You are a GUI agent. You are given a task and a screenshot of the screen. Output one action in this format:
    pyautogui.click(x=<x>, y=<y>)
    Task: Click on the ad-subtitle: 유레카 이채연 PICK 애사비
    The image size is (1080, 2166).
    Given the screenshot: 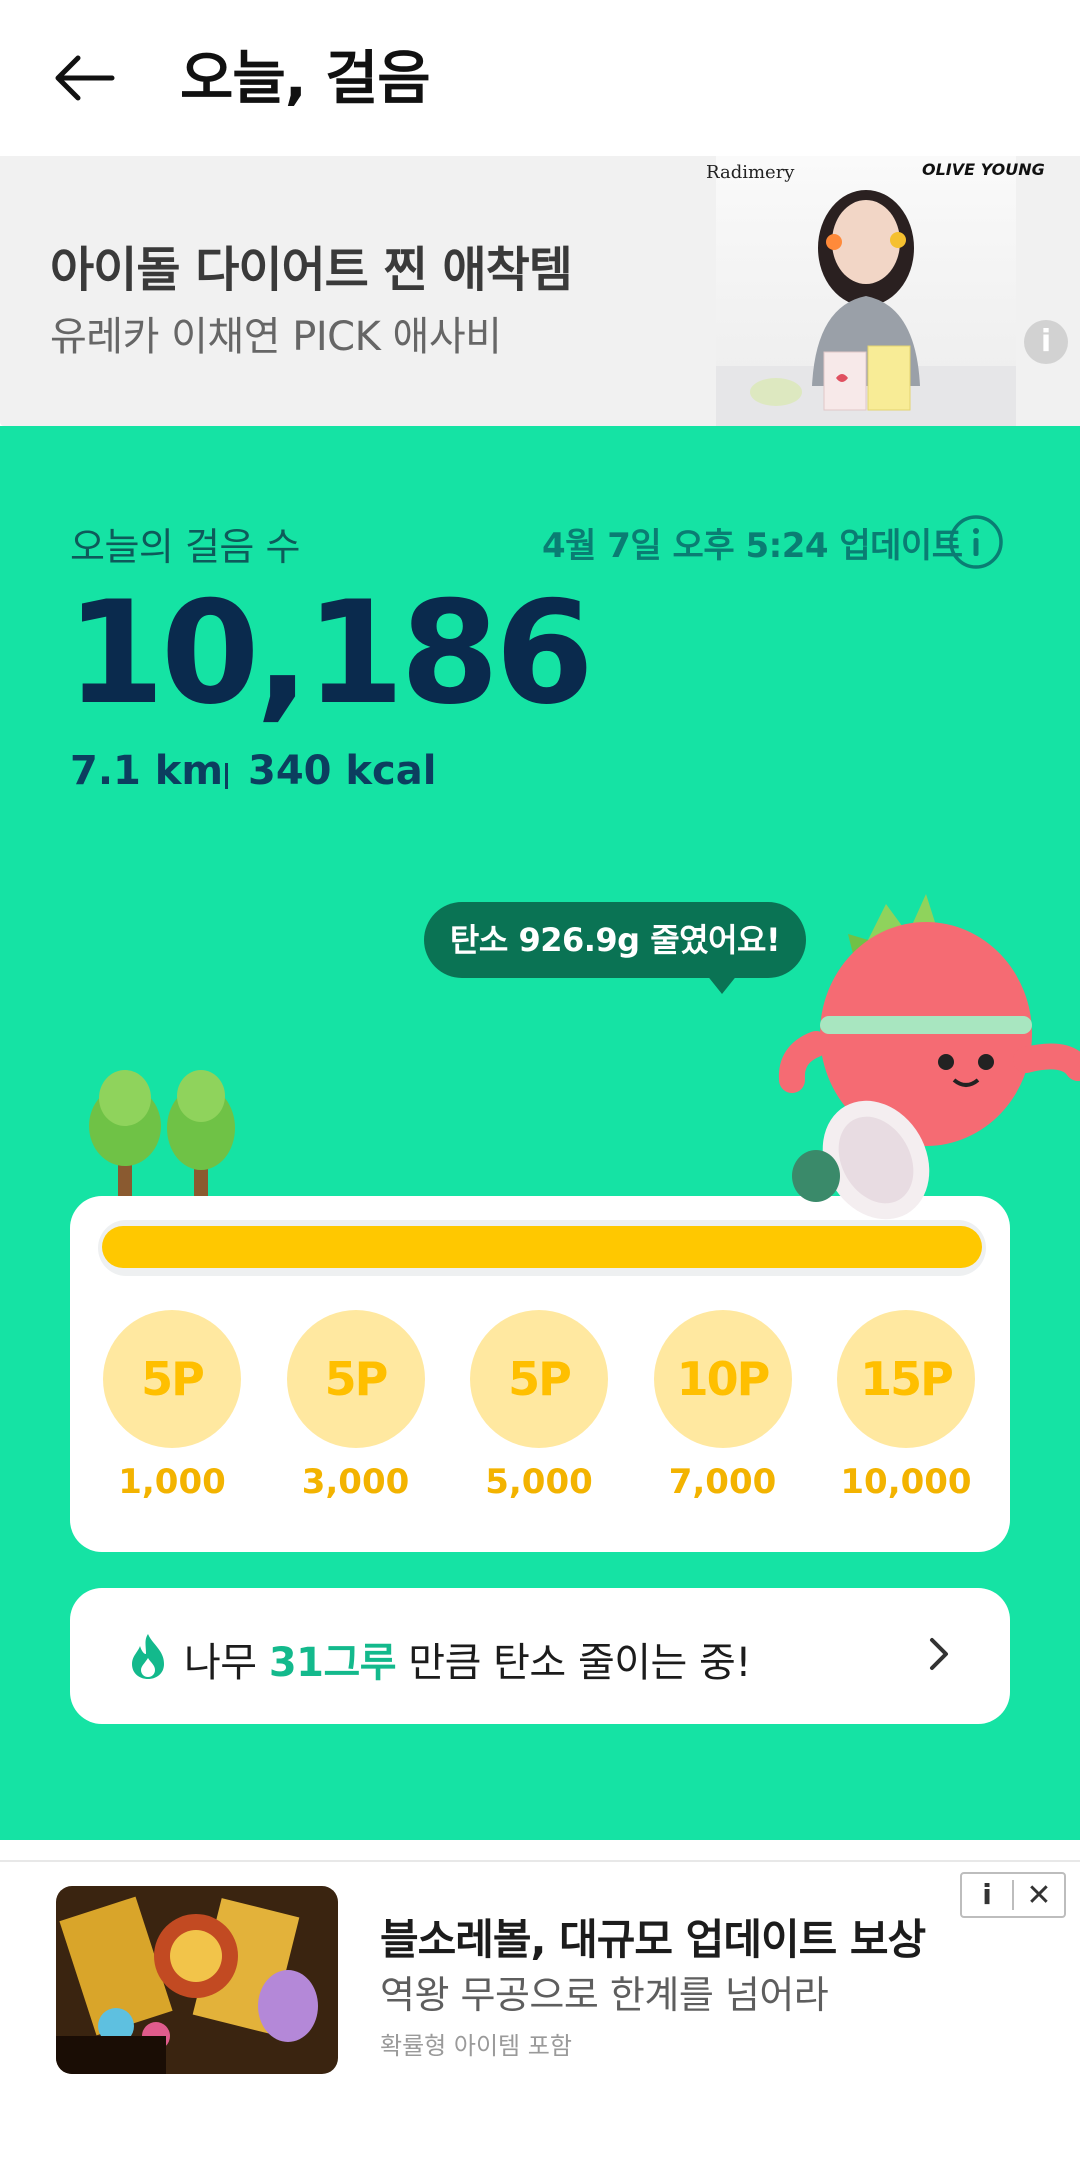 What is the action you would take?
    pyautogui.click(x=276, y=337)
    